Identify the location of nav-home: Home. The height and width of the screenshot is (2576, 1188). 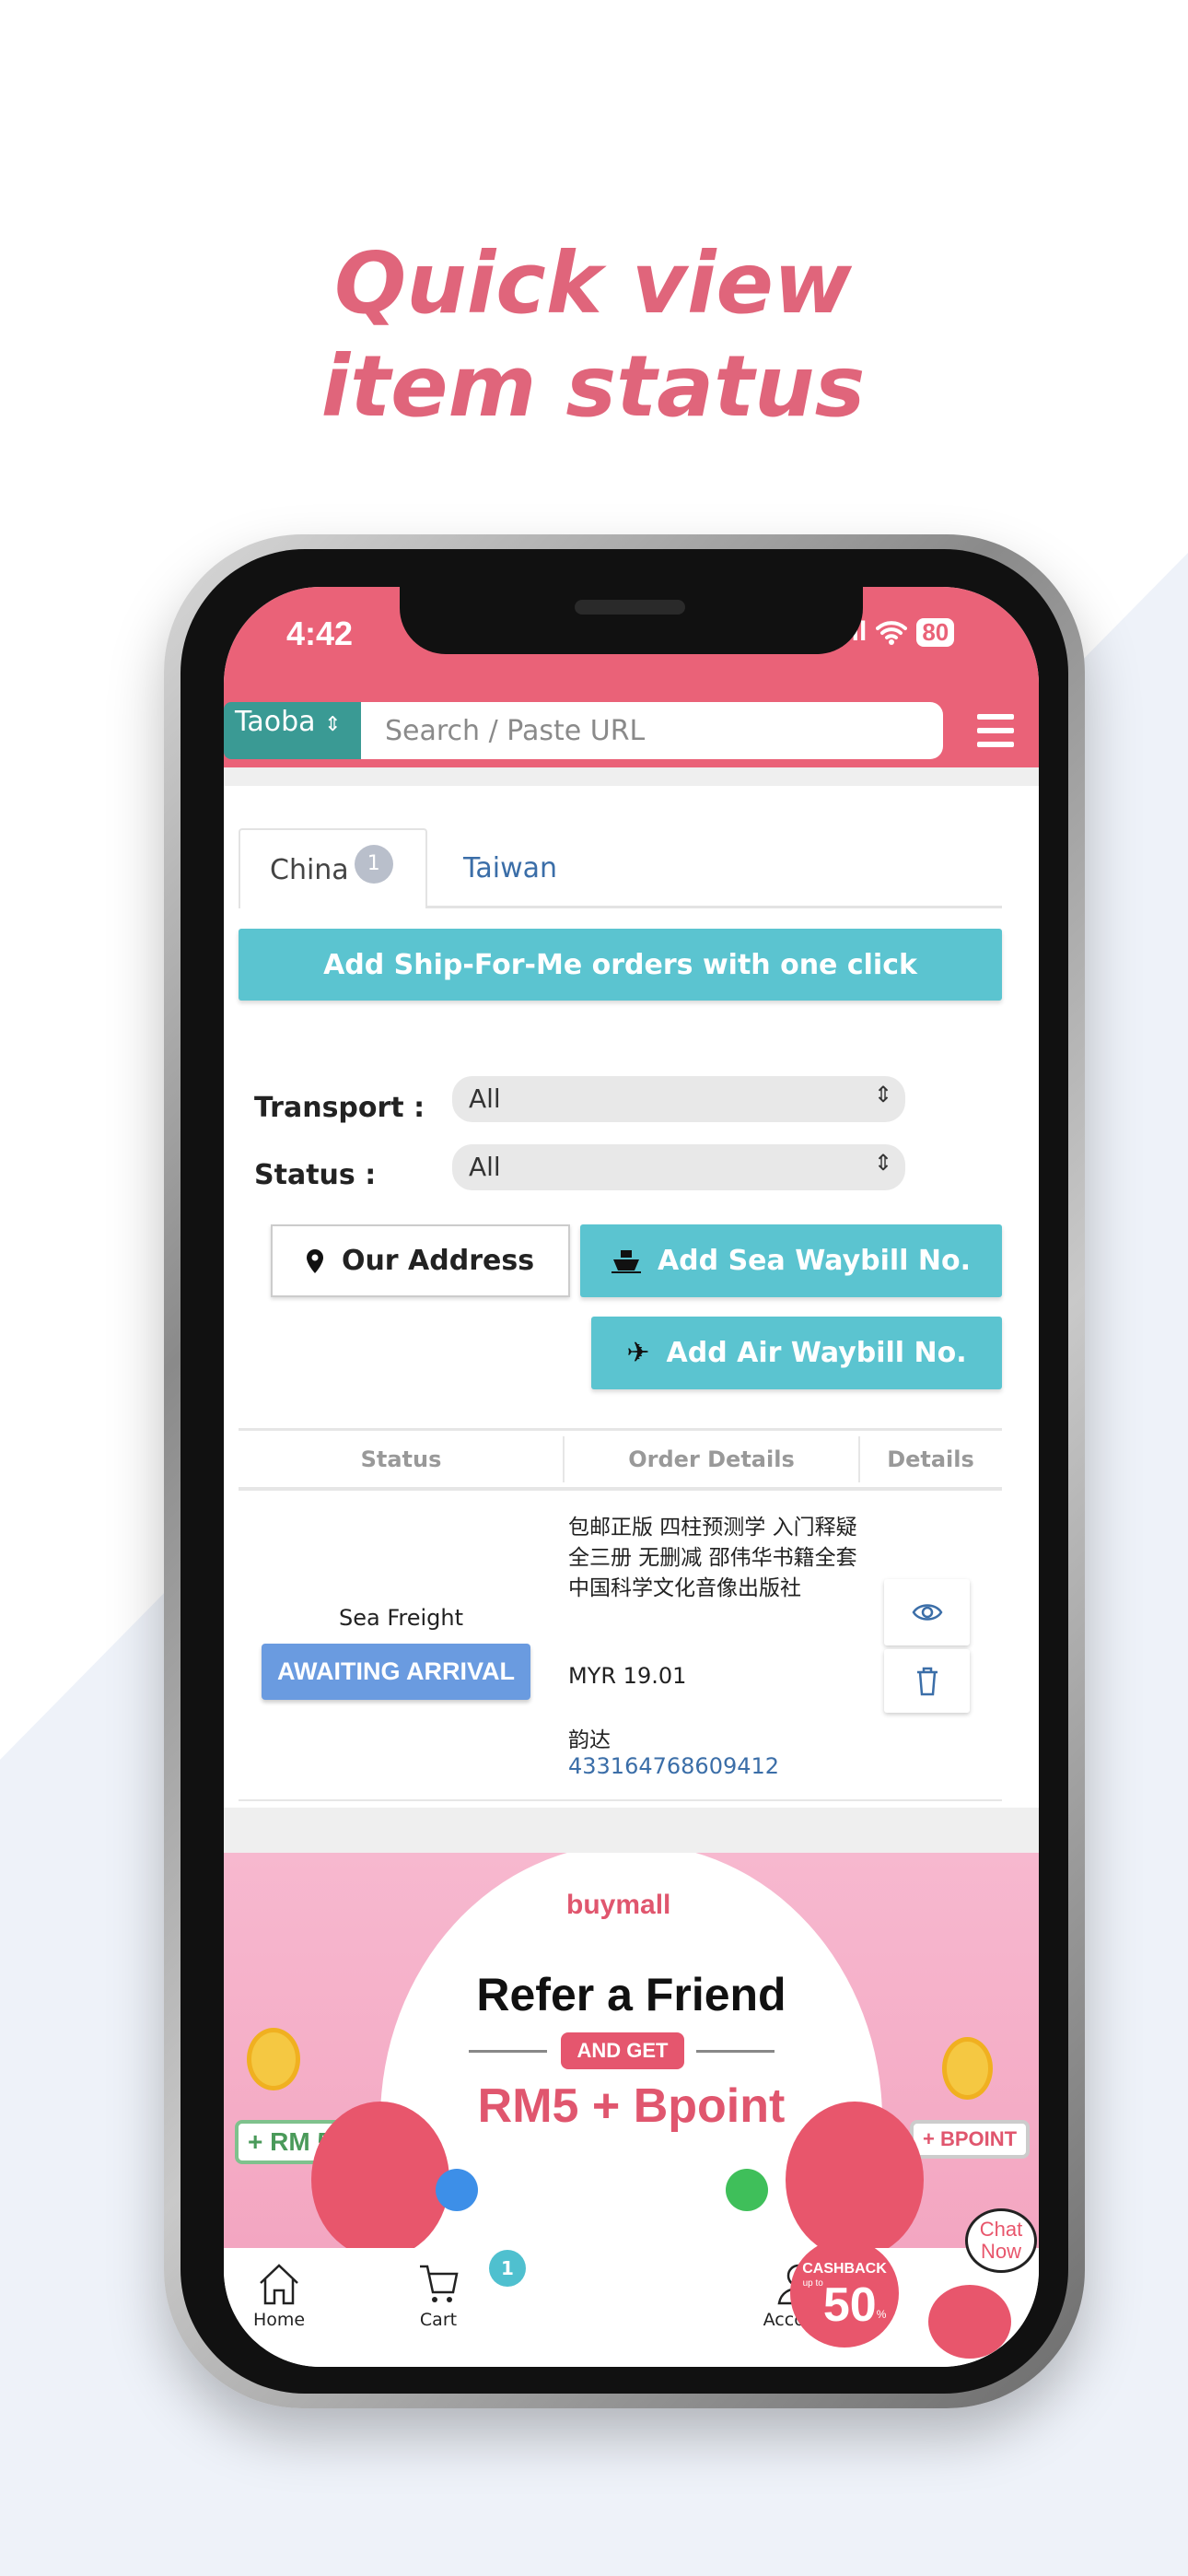
(279, 2296).